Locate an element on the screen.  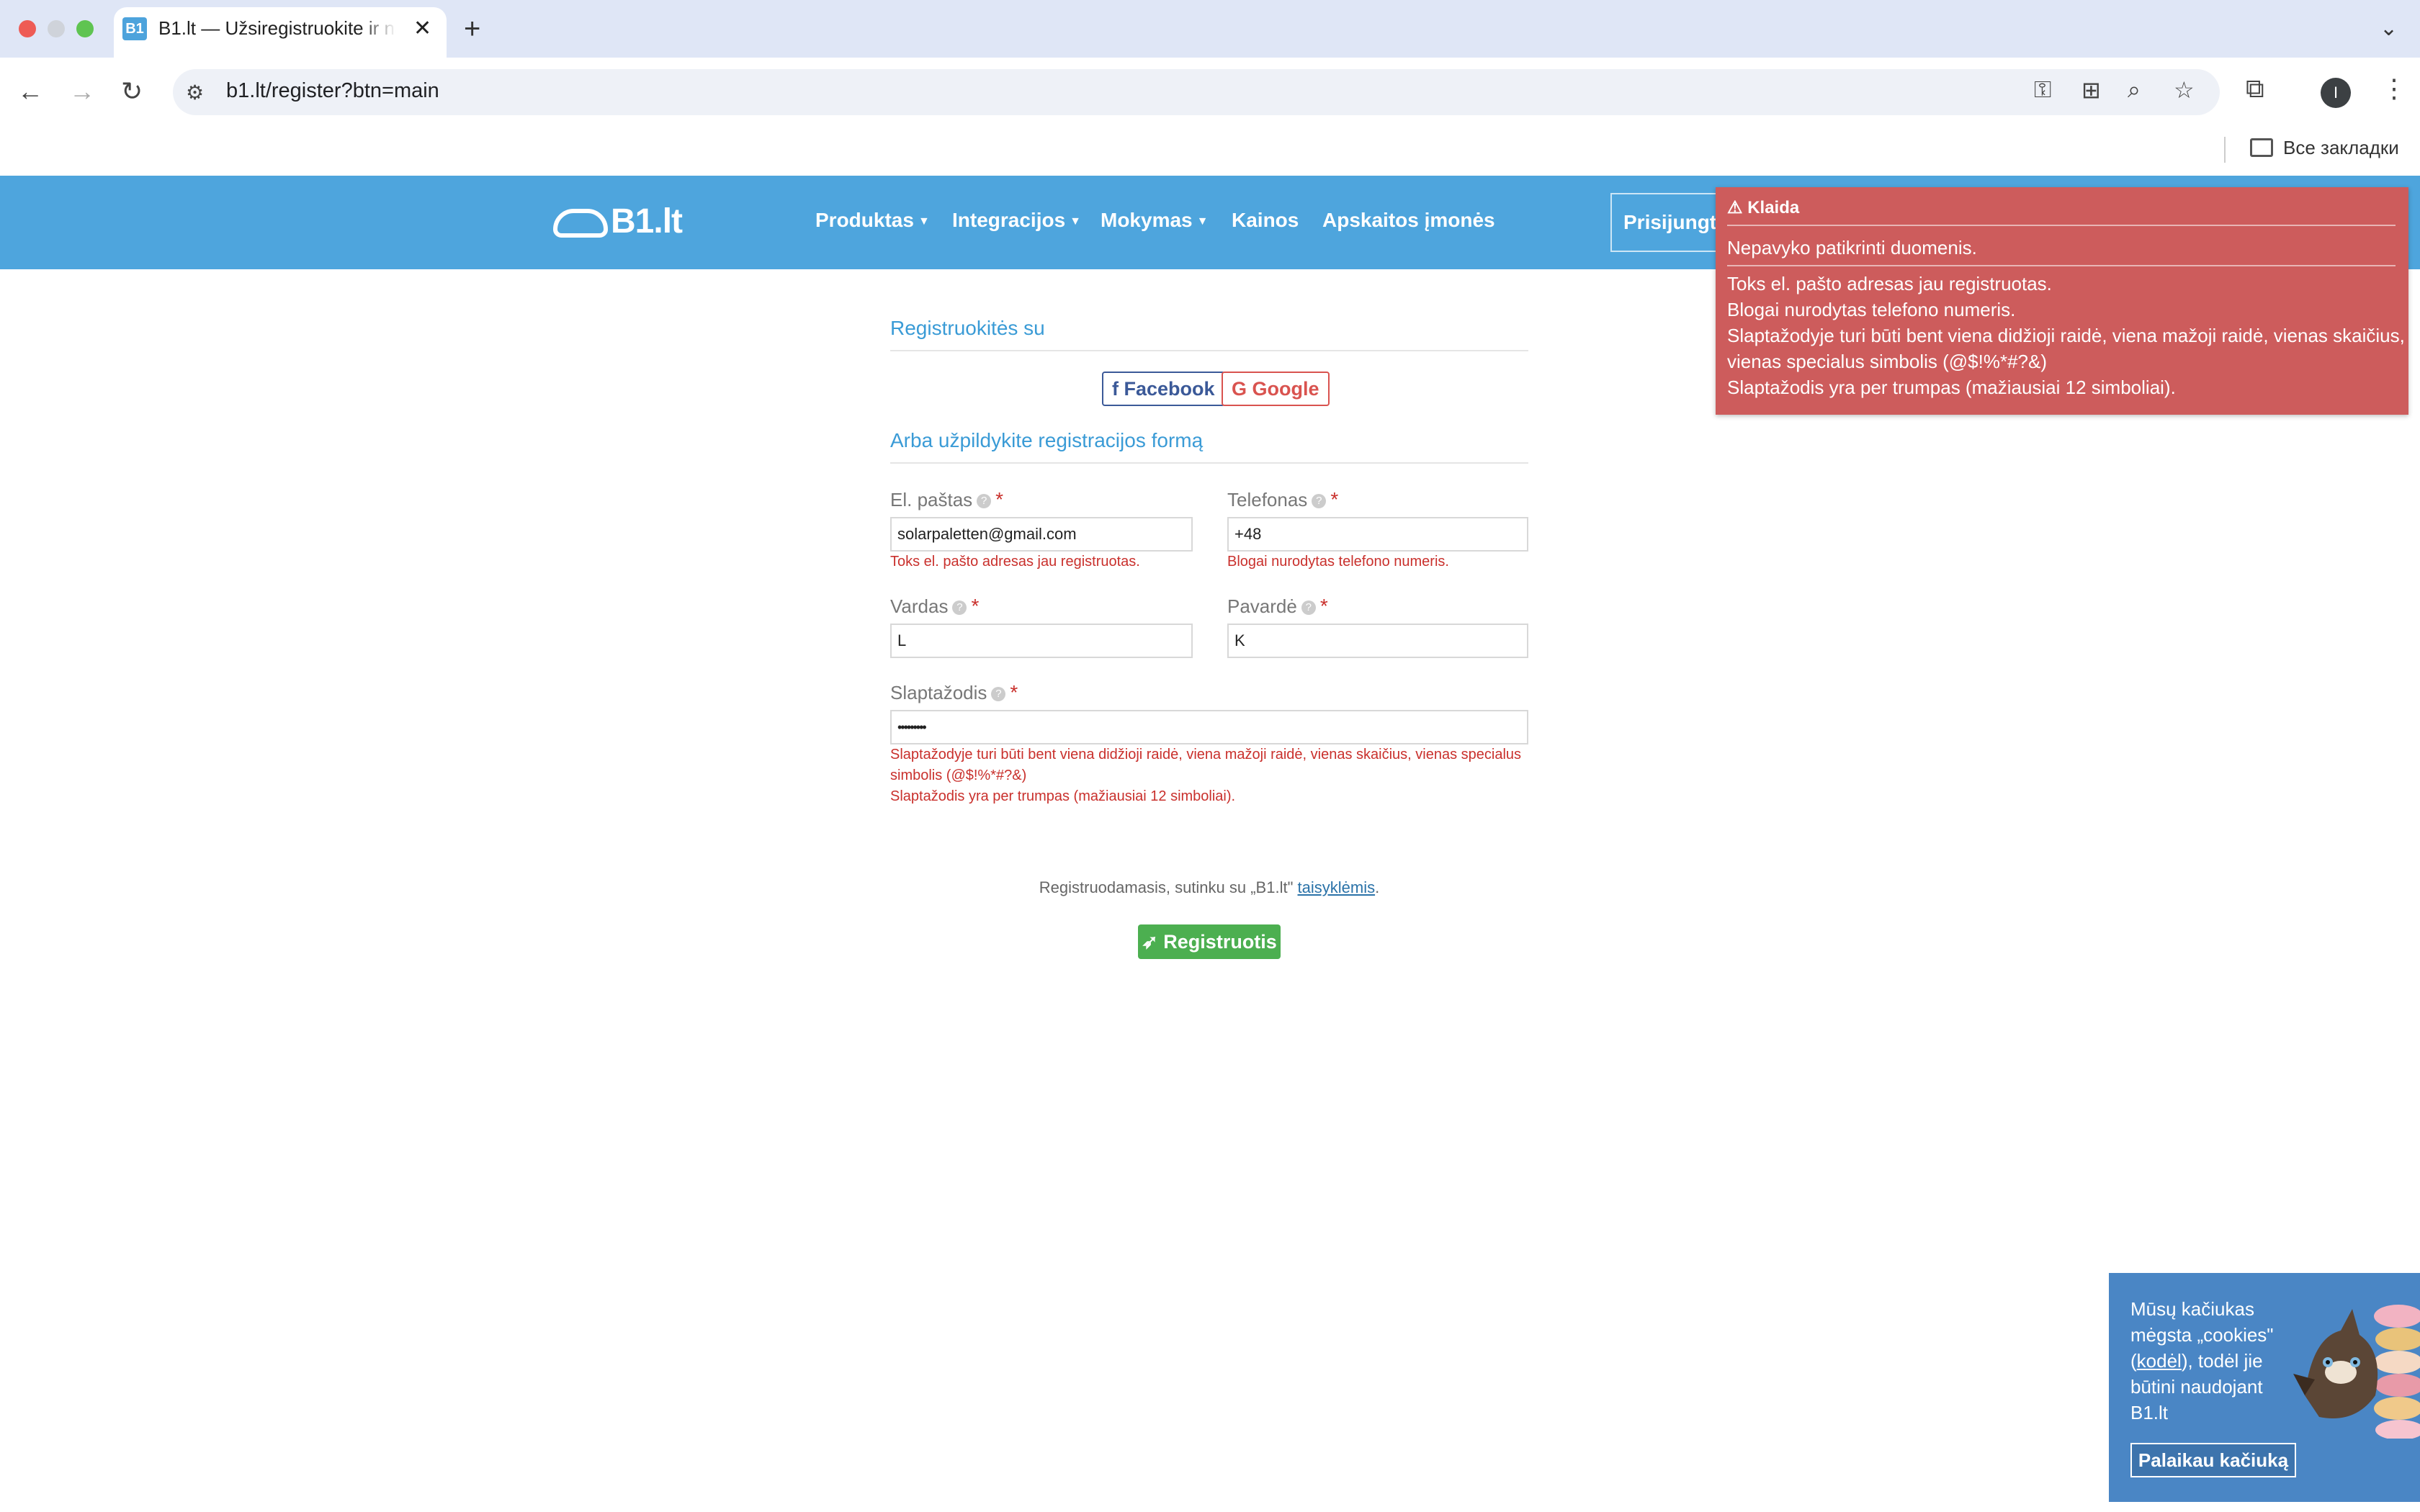
fill-form-heading: Arba užpildykite registracijos formą is located at coordinates (1047, 440).